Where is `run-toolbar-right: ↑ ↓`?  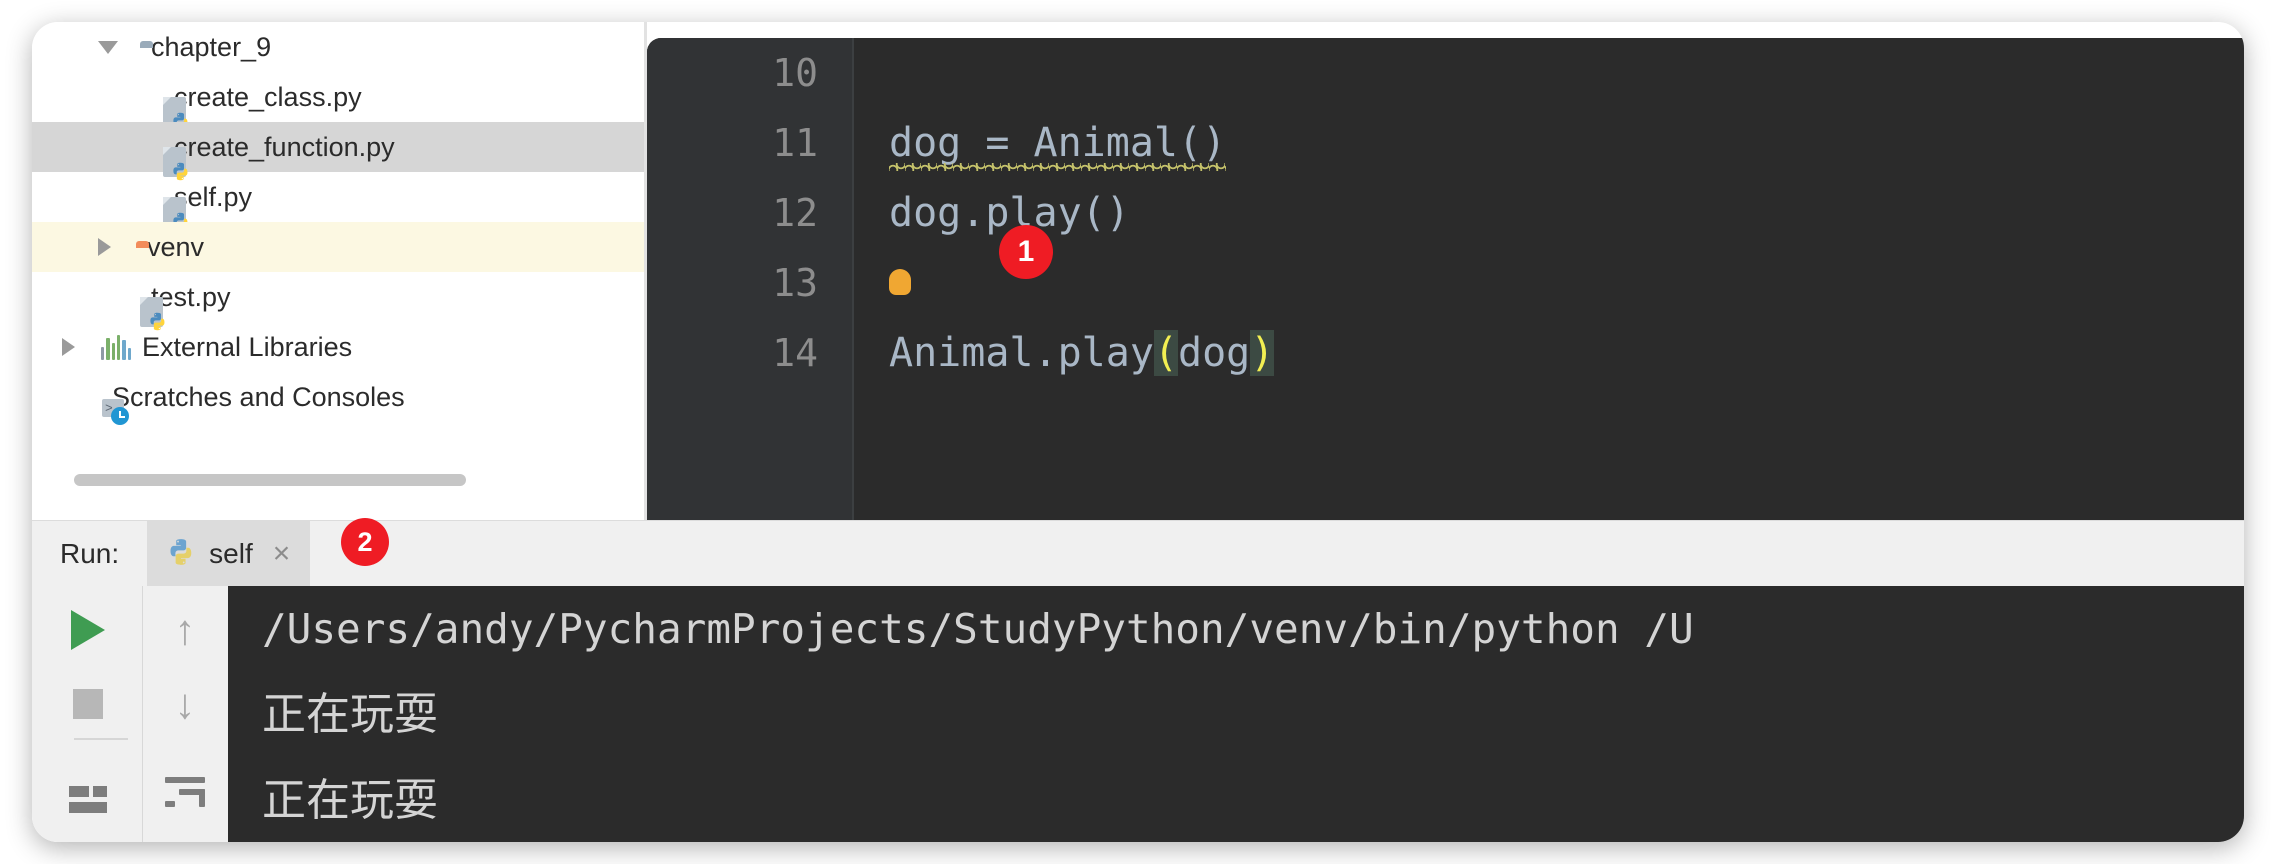 run-toolbar-right: ↑ ↓ is located at coordinates (184, 714).